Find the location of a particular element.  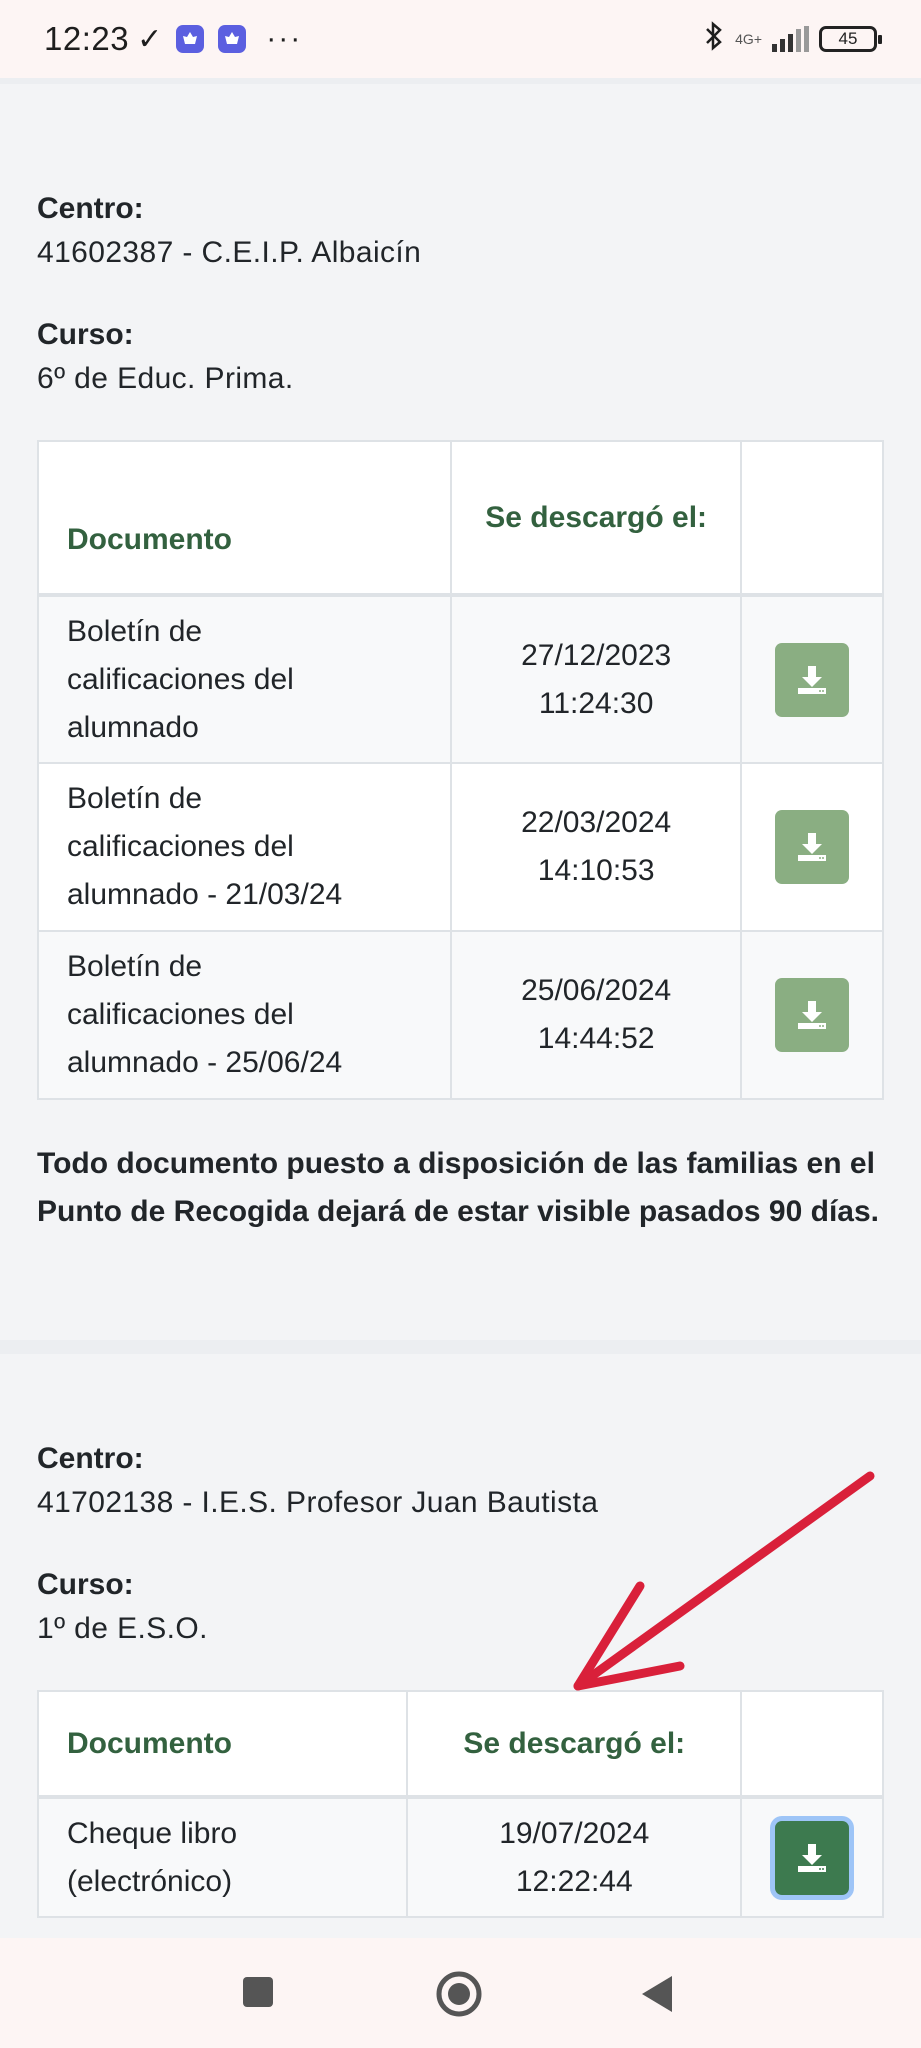

doc-name-cell: Cheque libro (electrónico) is located at coordinates (222, 1857).